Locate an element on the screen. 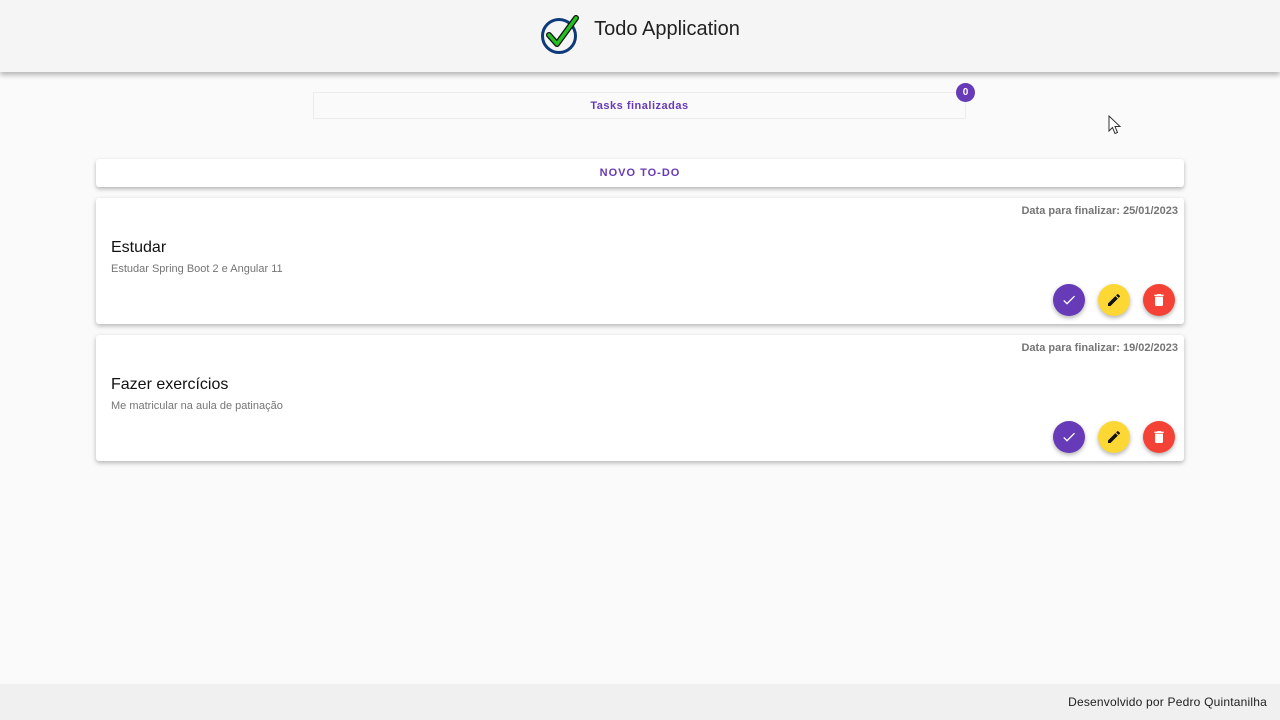 The image size is (1280, 720). app-footer: Desenvolvido por Pedro Quintanilha is located at coordinates (640, 702).